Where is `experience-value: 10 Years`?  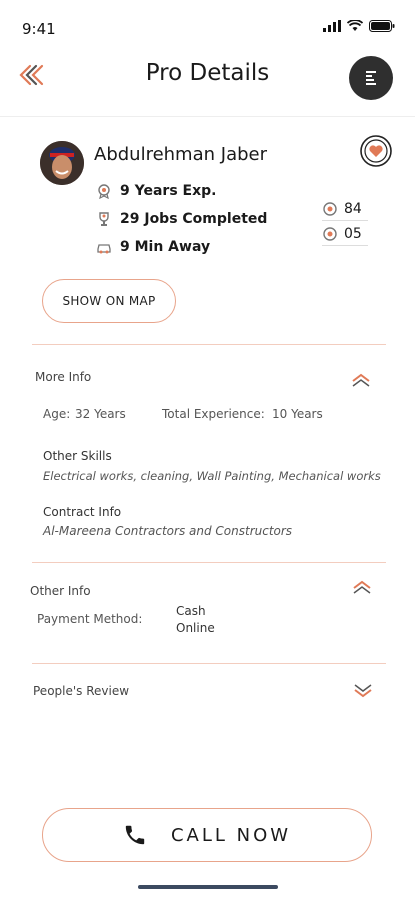 experience-value: 10 Years is located at coordinates (297, 414).